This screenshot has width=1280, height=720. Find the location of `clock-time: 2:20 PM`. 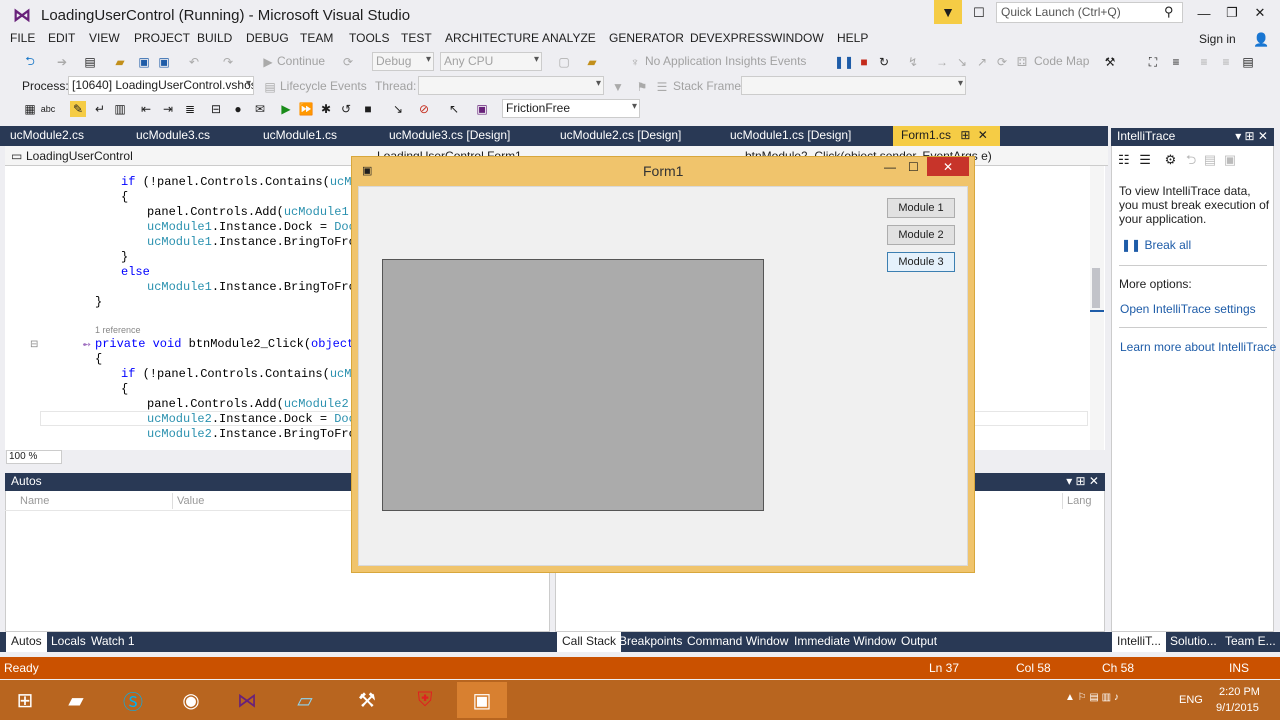

clock-time: 2:20 PM is located at coordinates (1239, 692).